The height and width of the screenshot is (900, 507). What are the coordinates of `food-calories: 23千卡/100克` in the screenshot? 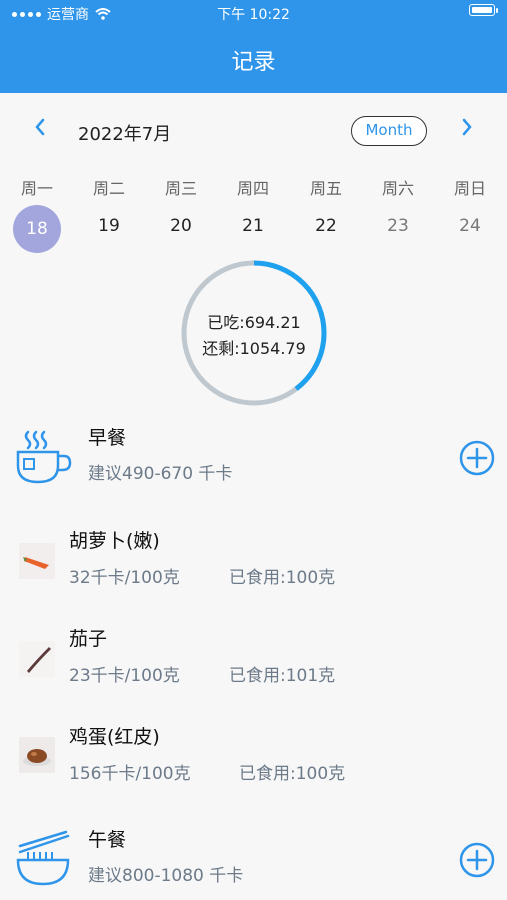 It's located at (124, 676).